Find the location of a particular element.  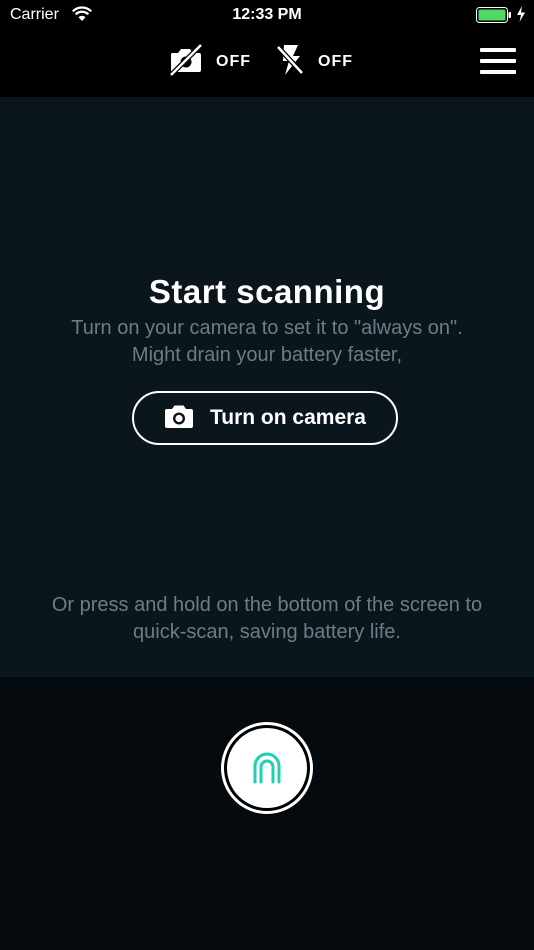

camera-toggle-label: OFF is located at coordinates (233, 61).